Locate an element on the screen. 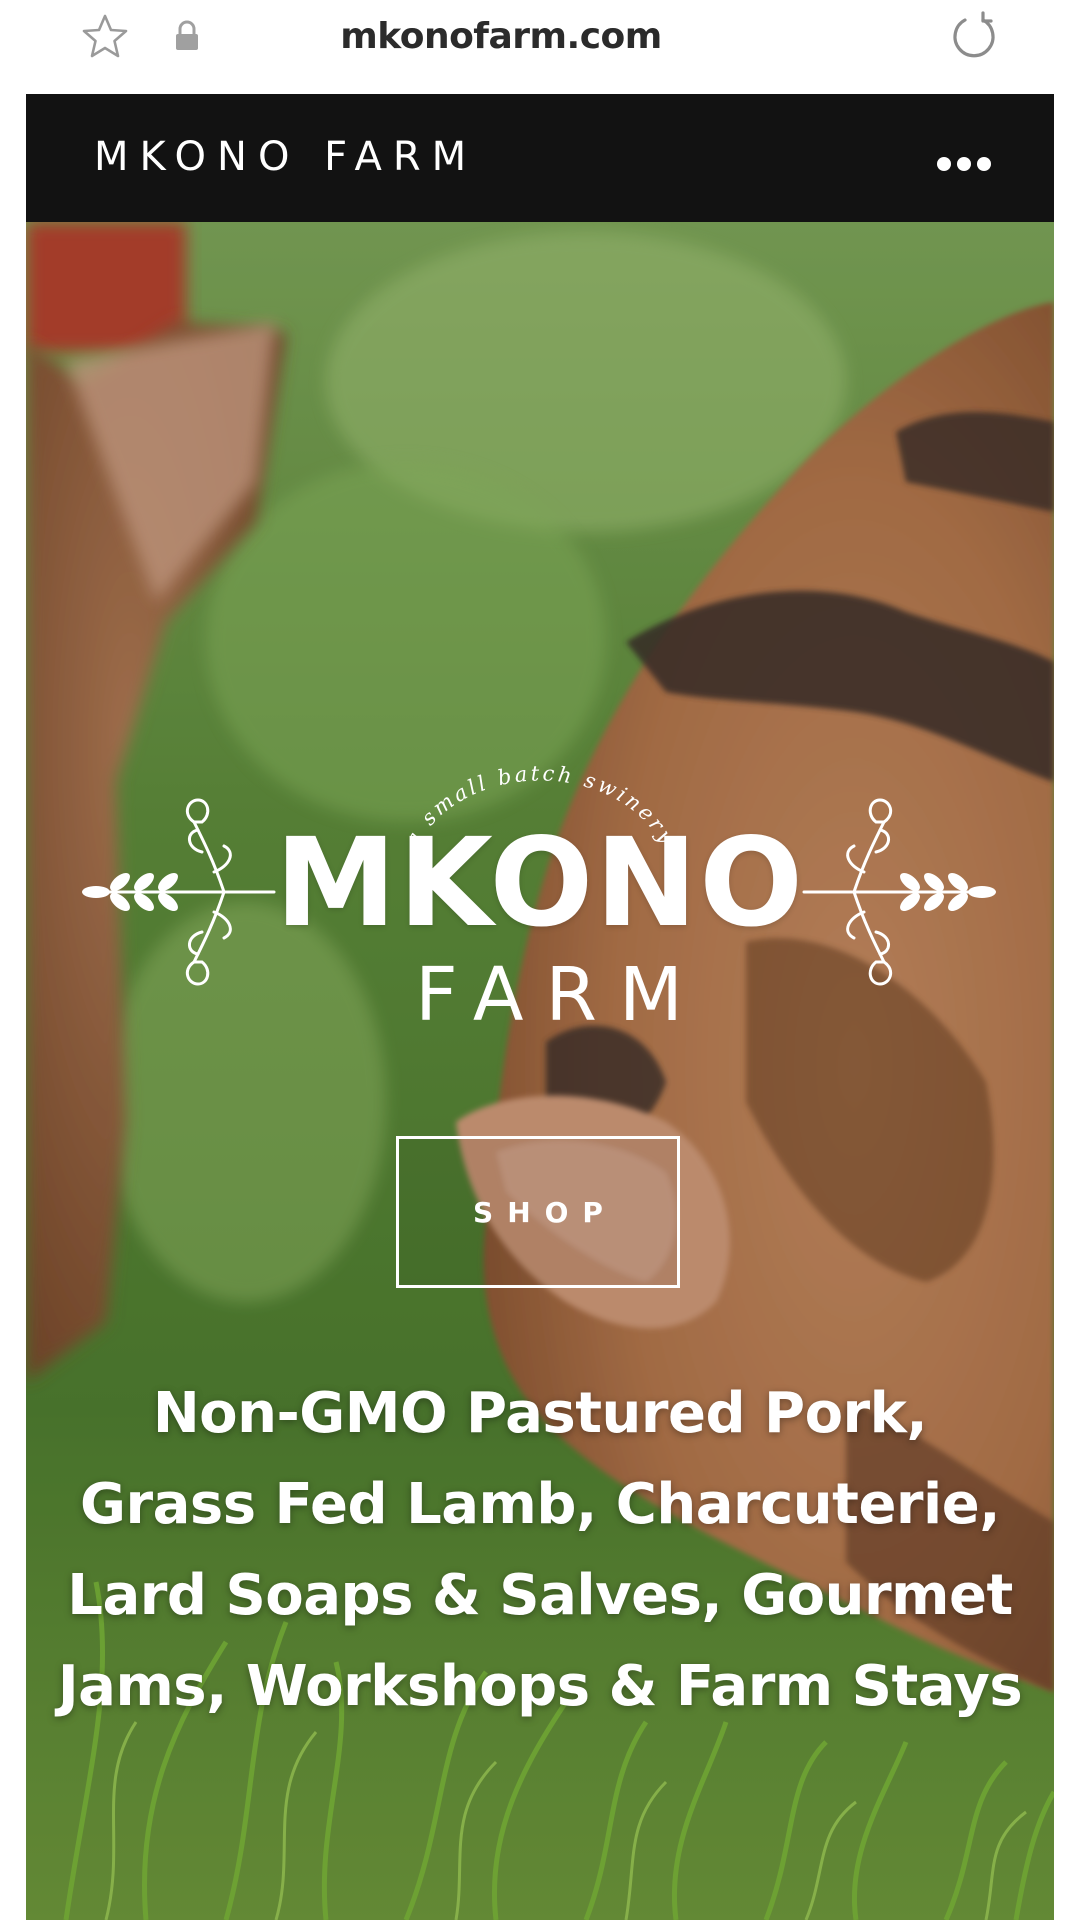 Image resolution: width=1080 pixels, height=1920 pixels. shop-button: SHOP is located at coordinates (538, 1212).